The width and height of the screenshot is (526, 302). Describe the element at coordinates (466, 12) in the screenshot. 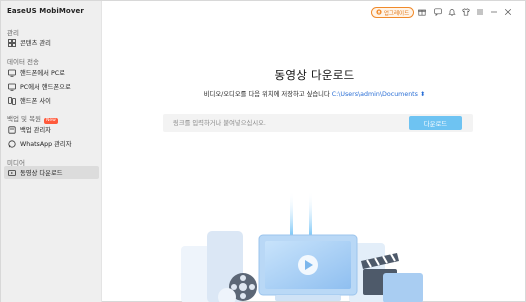

I see `shirt-icon` at that location.